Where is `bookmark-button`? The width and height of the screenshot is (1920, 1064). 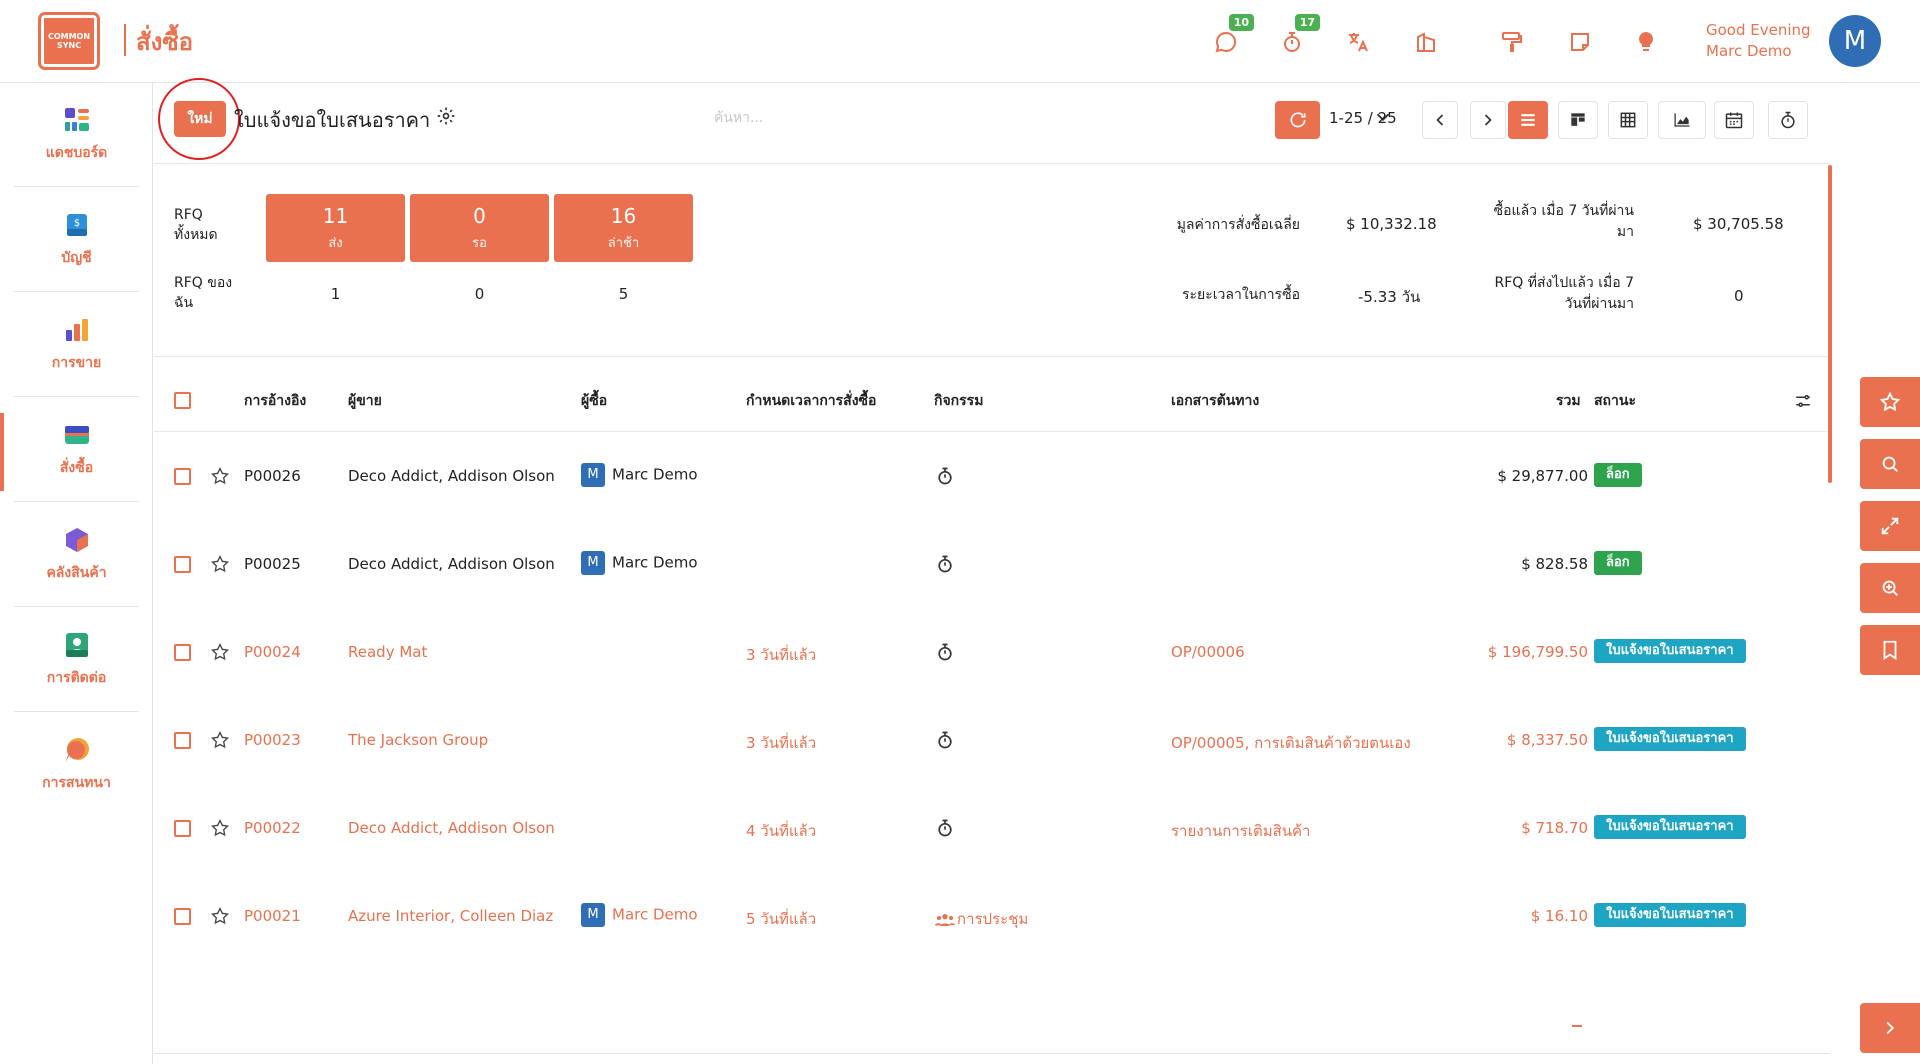
bookmark-button is located at coordinates (1890, 650).